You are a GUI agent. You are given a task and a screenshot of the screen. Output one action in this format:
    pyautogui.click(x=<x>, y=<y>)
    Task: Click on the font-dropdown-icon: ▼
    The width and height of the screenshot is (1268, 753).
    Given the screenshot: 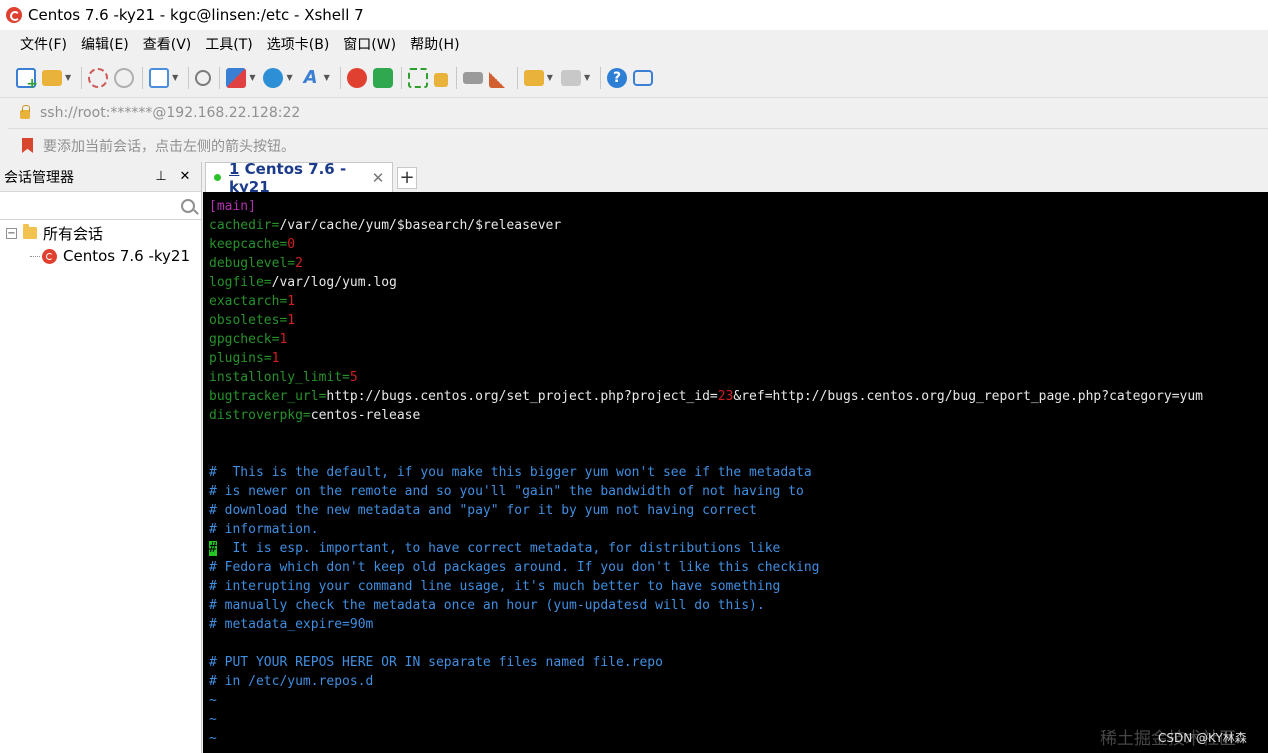 What is the action you would take?
    pyautogui.click(x=327, y=77)
    